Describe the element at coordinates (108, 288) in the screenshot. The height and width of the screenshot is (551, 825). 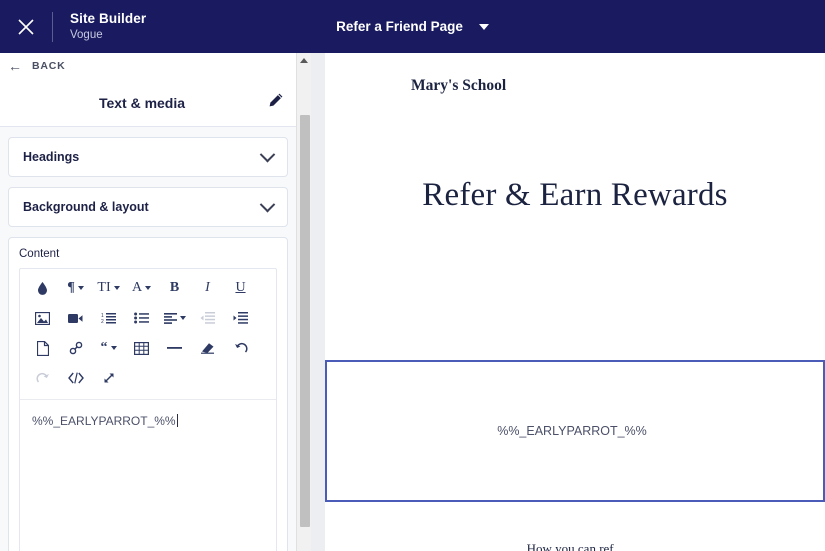
I see `font-size-icon: TI` at that location.